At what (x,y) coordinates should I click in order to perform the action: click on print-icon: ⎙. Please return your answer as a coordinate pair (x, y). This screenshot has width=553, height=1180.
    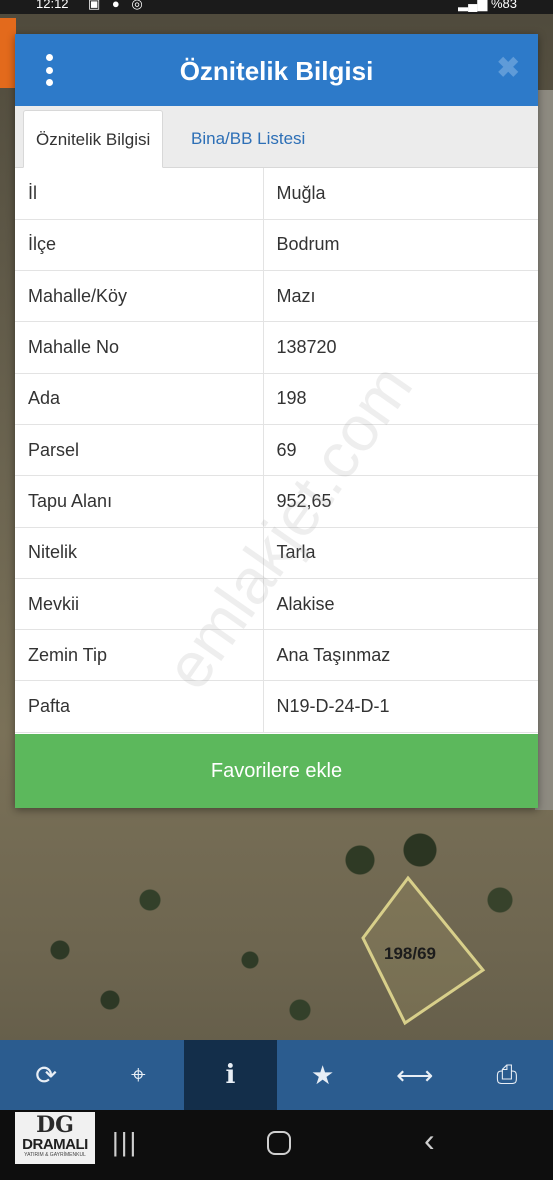
    Looking at the image, I should click on (507, 1075).